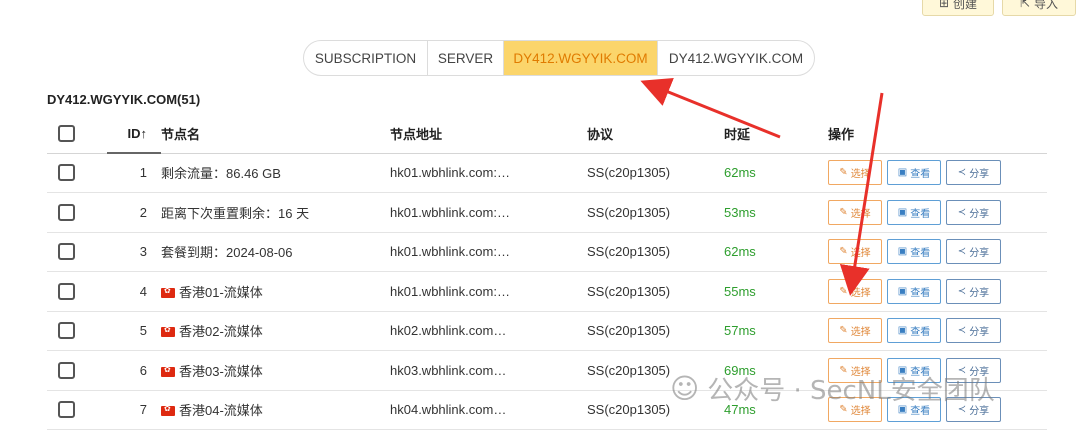 The image size is (1080, 436). What do you see at coordinates (143, 291) in the screenshot?
I see `row-id: 4` at bounding box center [143, 291].